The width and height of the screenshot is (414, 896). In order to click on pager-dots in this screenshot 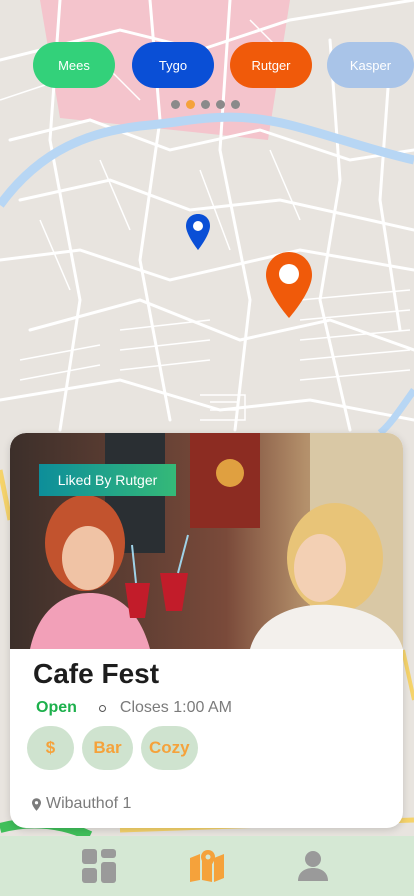, I will do `click(205, 104)`.